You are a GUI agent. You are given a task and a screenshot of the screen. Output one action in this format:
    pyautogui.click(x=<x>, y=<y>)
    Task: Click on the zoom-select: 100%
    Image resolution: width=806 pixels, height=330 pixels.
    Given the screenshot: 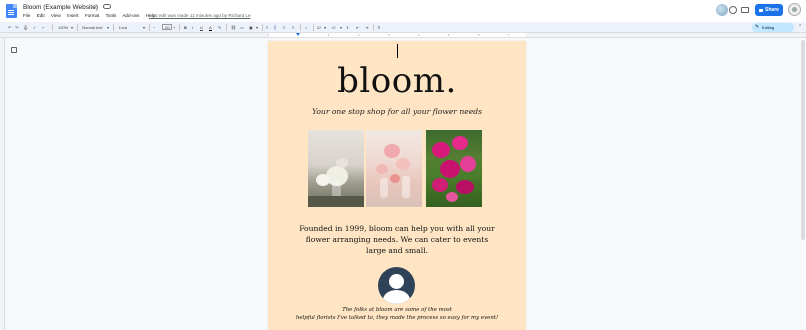 What is the action you would take?
    pyautogui.click(x=63, y=27)
    